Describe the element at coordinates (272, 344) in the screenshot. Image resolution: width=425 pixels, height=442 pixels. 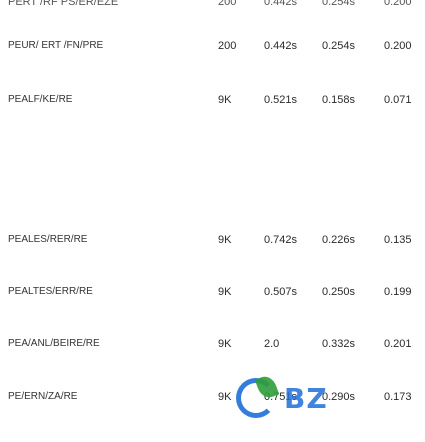
I see `row-value-1: 2.0` at that location.